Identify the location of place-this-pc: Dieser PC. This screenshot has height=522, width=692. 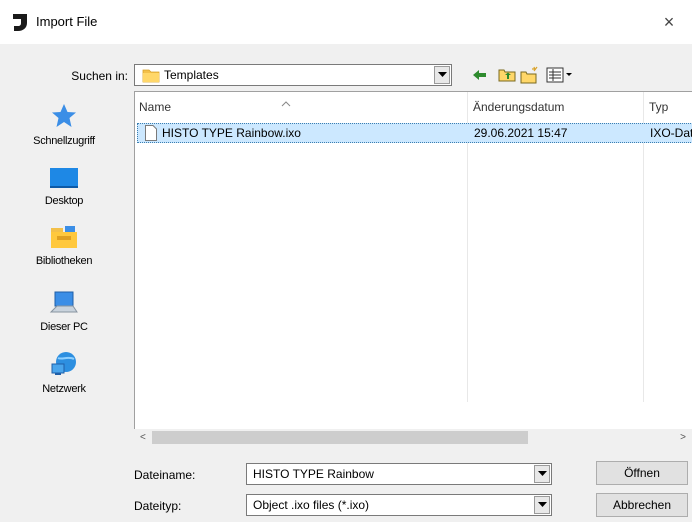
(64, 311).